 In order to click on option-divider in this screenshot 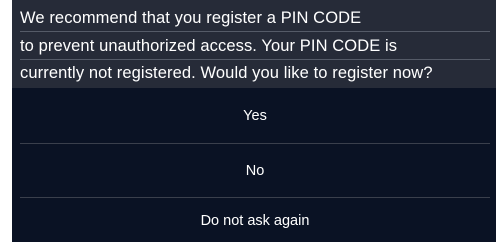, I will do `click(255, 197)`.